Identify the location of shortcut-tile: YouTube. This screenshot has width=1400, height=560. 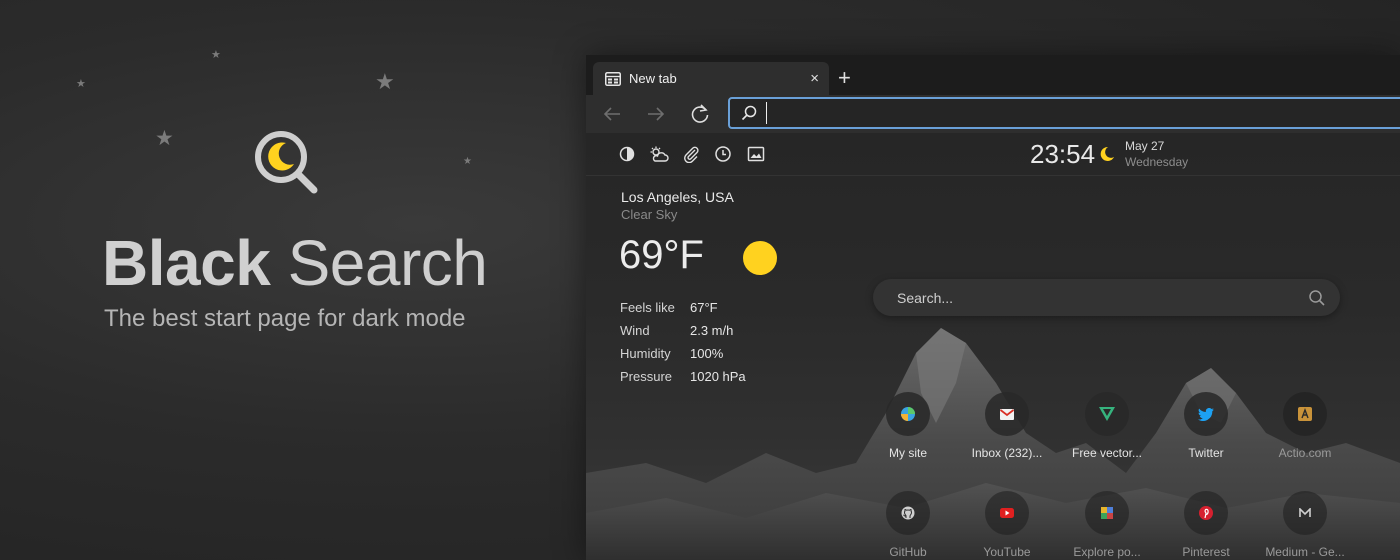
(1007, 525).